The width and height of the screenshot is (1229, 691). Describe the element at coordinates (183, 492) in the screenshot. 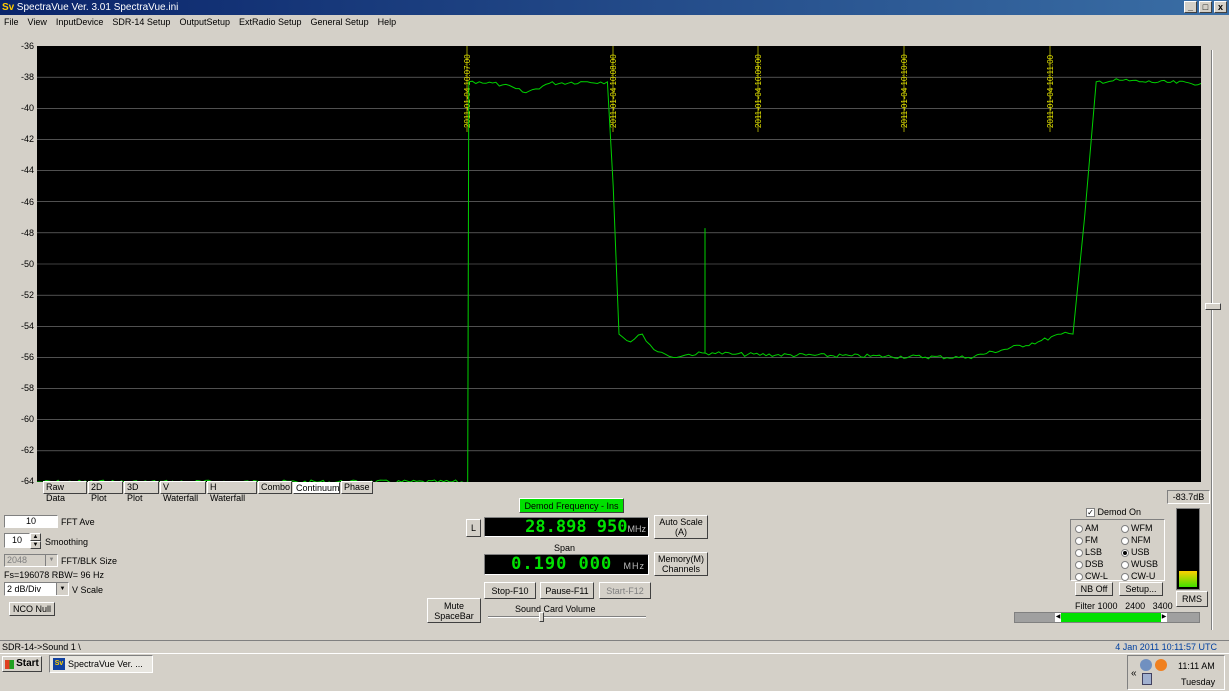

I see `tab-v-waterfall: V Waterfall` at that location.